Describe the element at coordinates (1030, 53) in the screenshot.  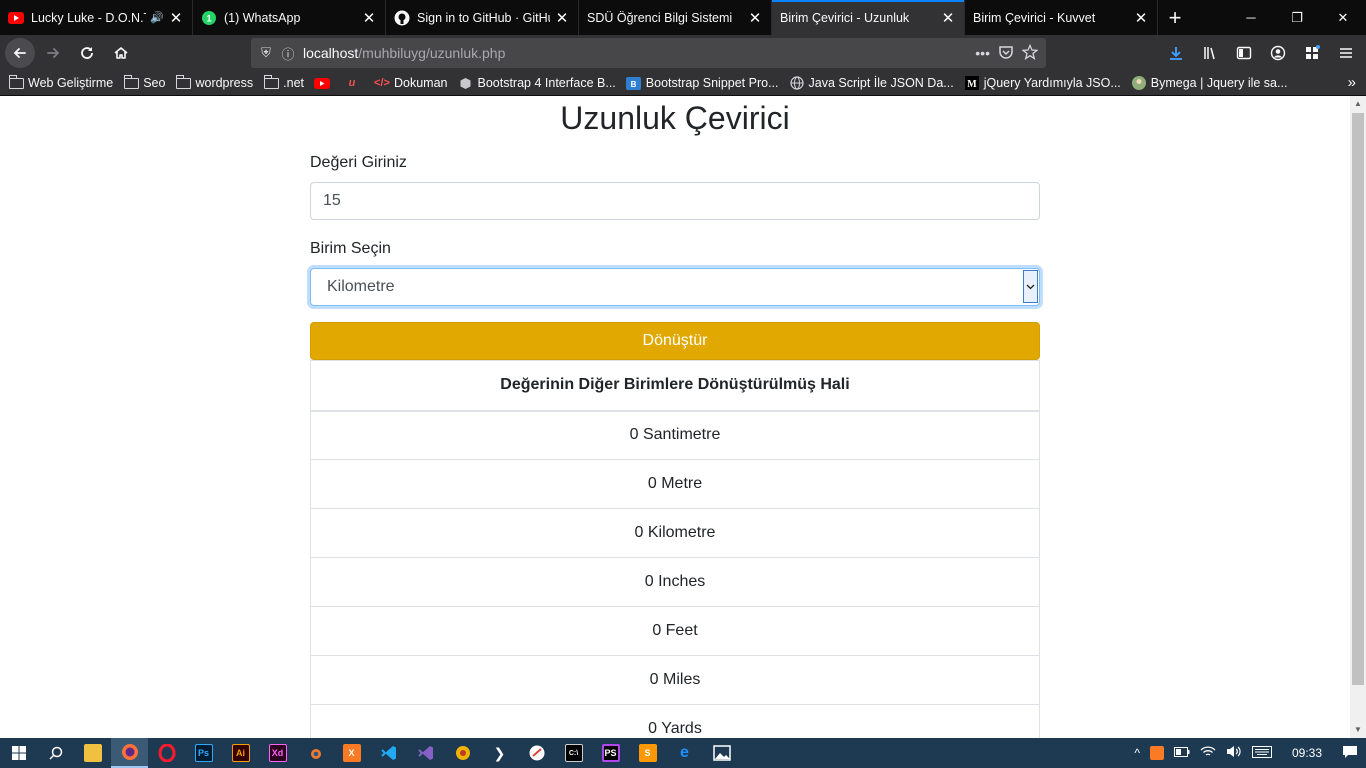
I see `bookmark-star-icon` at that location.